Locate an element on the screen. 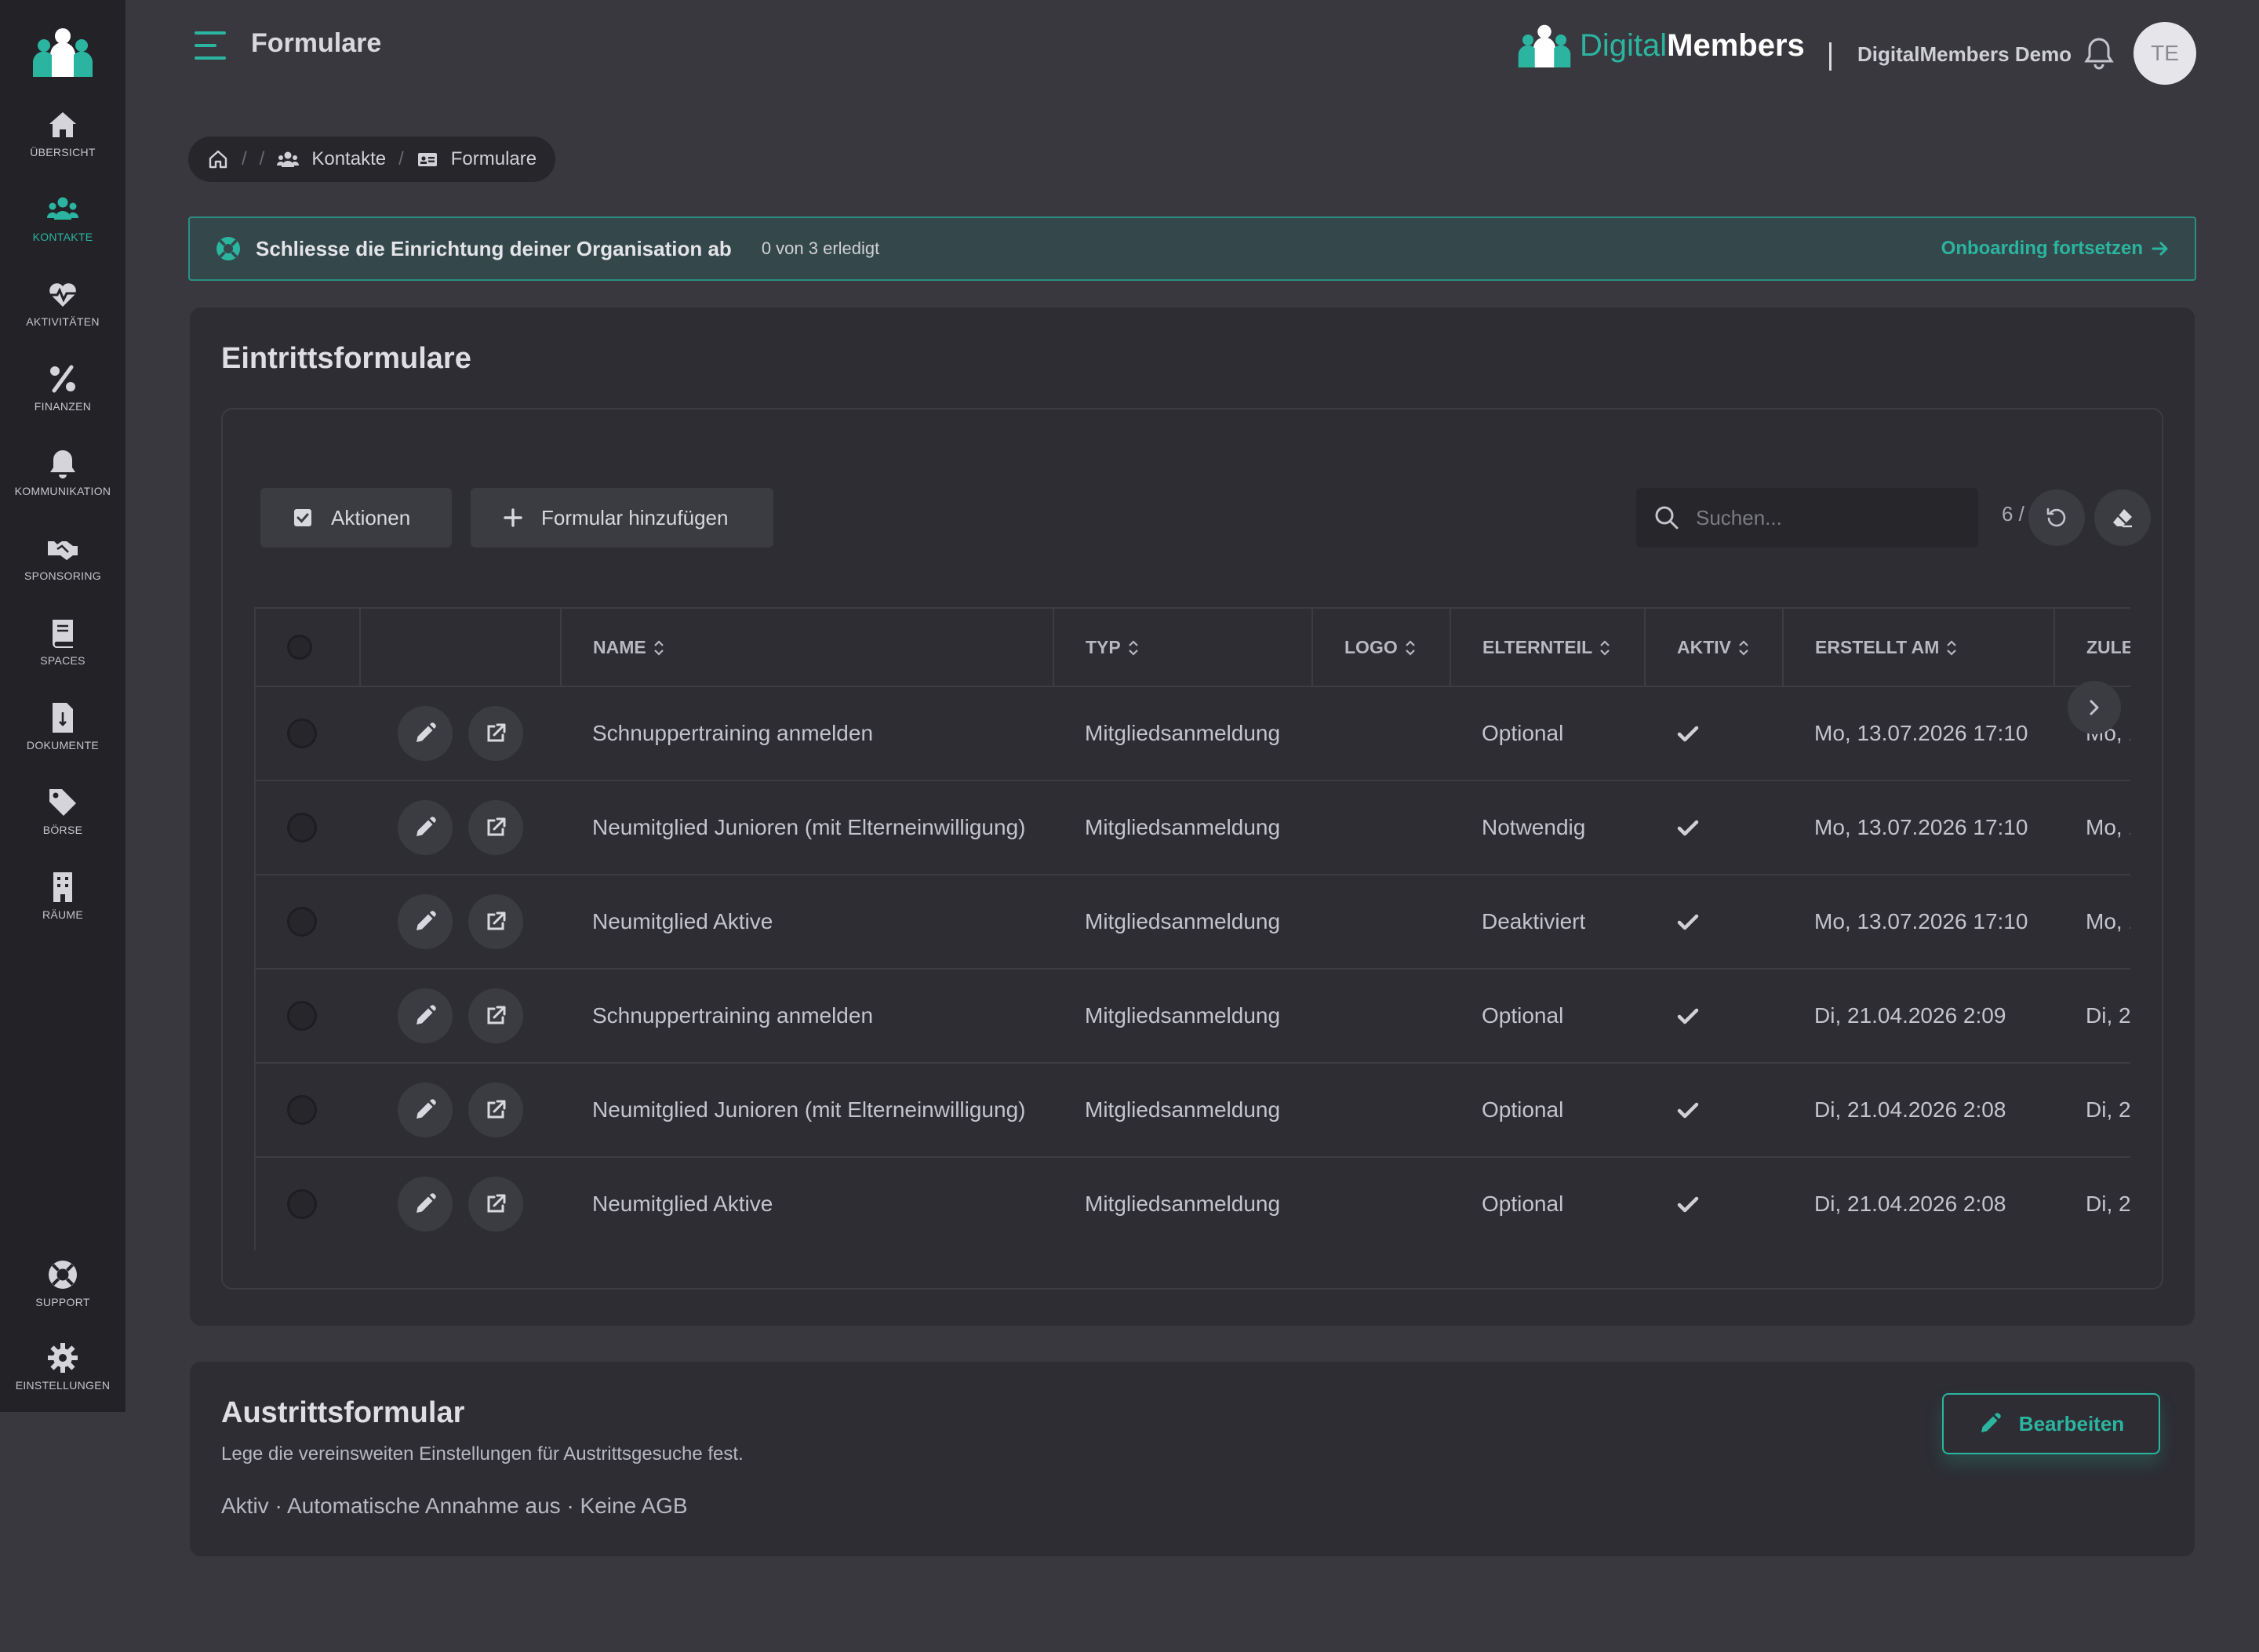 The image size is (2259, 1652). organization-name: DigitalMembers Demo is located at coordinates (1964, 55).